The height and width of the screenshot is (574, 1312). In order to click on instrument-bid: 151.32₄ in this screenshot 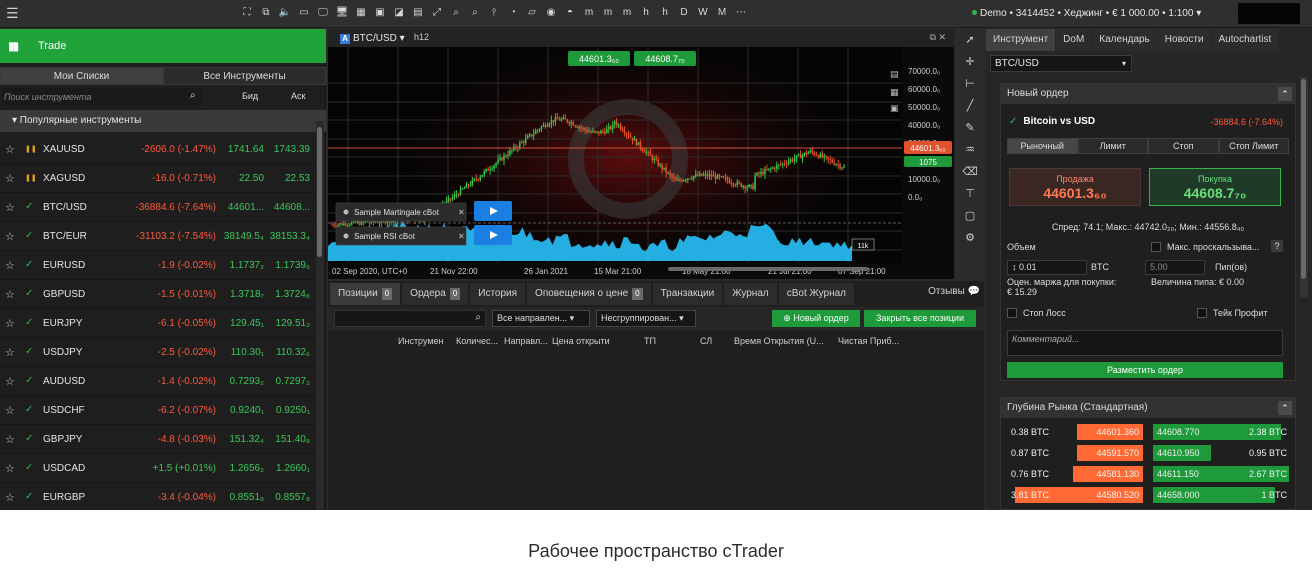, I will do `click(246, 439)`.